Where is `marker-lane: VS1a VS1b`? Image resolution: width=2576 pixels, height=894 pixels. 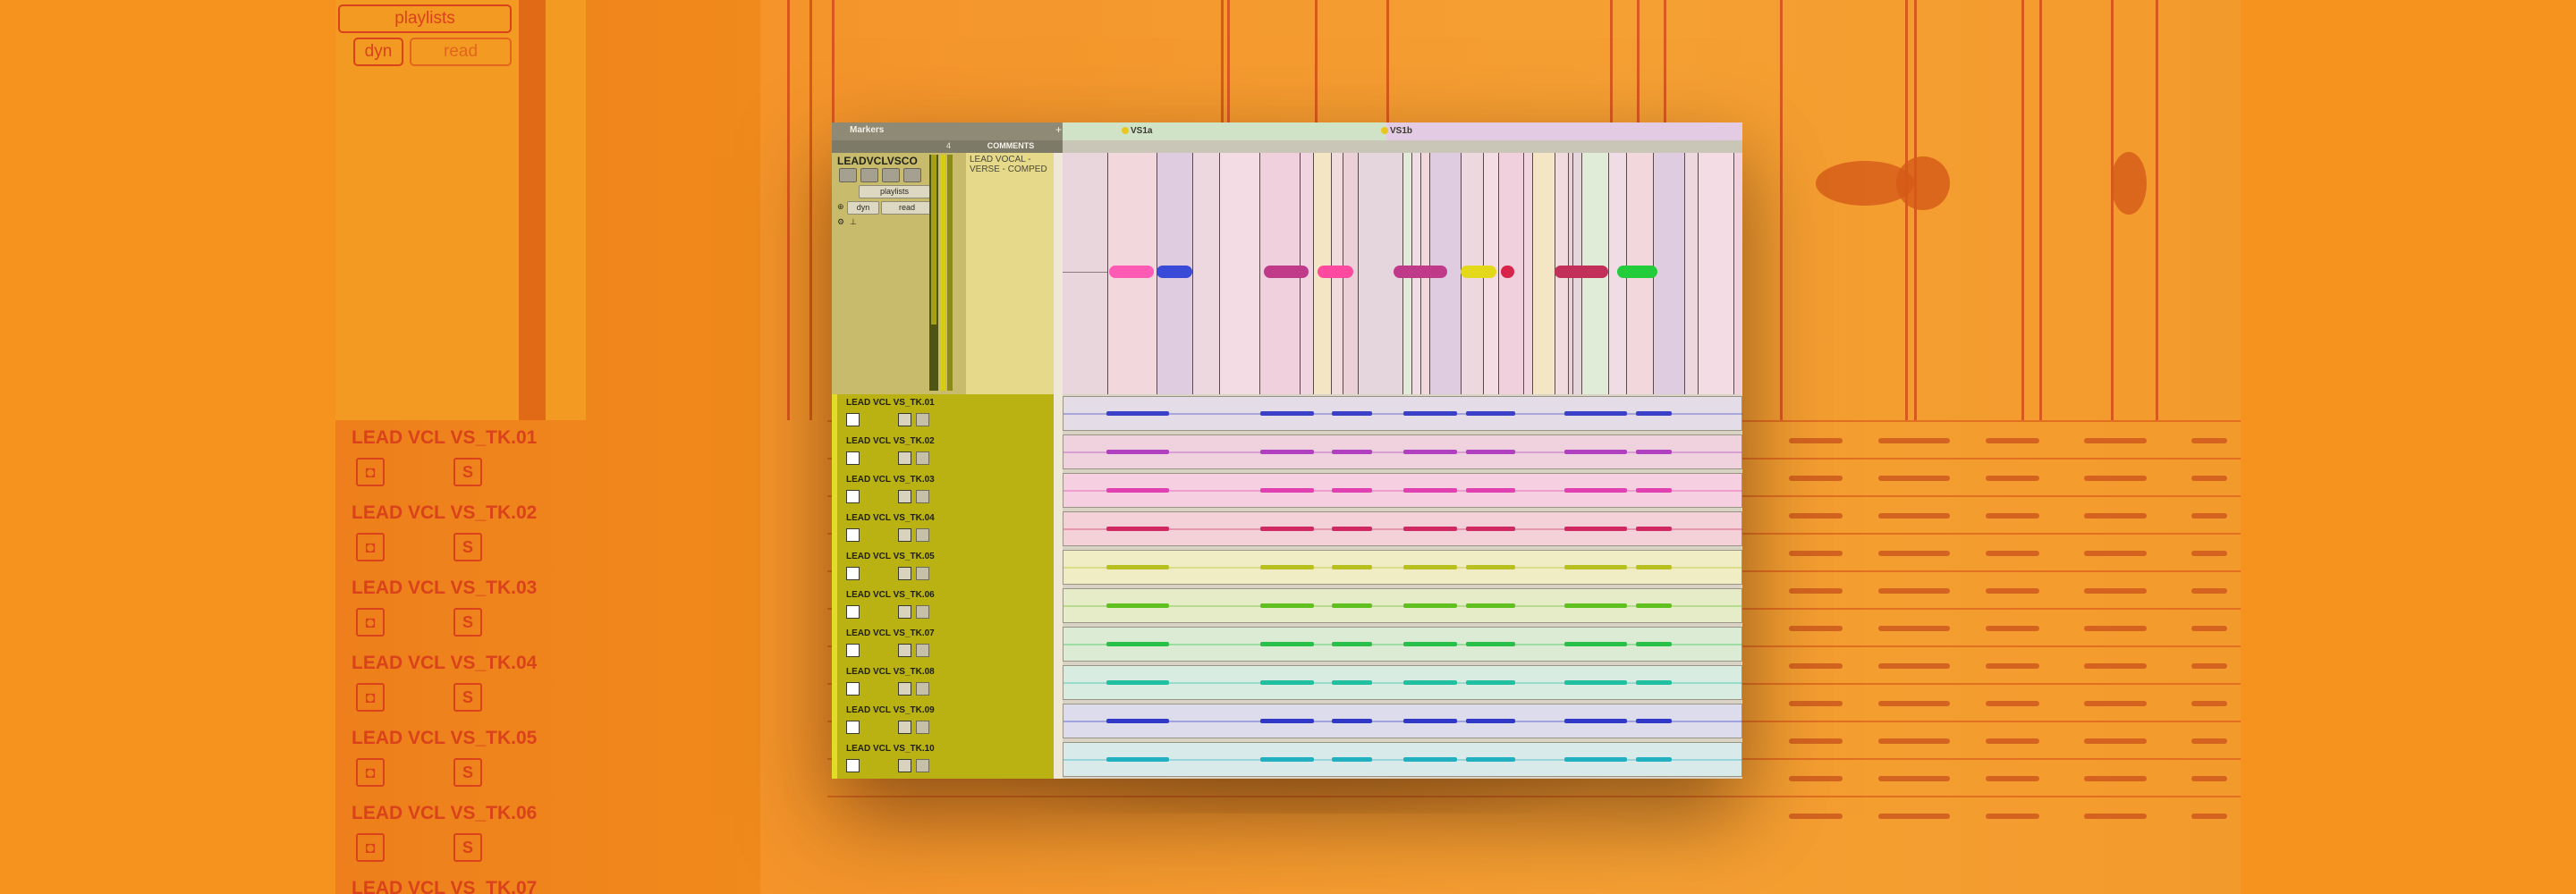
marker-lane: VS1a VS1b is located at coordinates (1402, 131).